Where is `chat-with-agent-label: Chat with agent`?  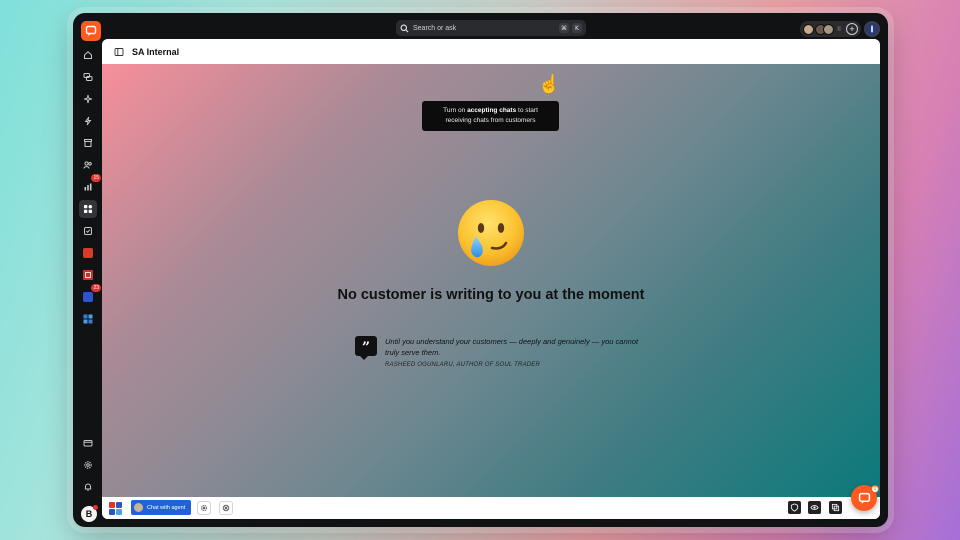 chat-with-agent-label: Chat with agent is located at coordinates (166, 507).